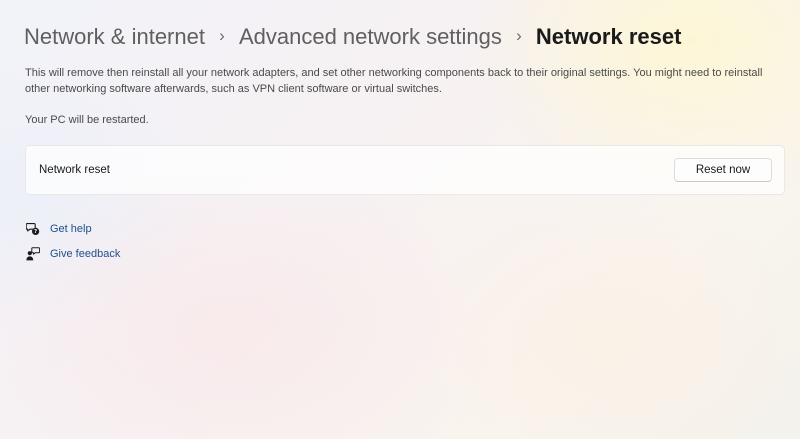 The image size is (800, 439). Describe the element at coordinates (87, 120) in the screenshot. I see `restart-note: Your PC will be restarted.` at that location.